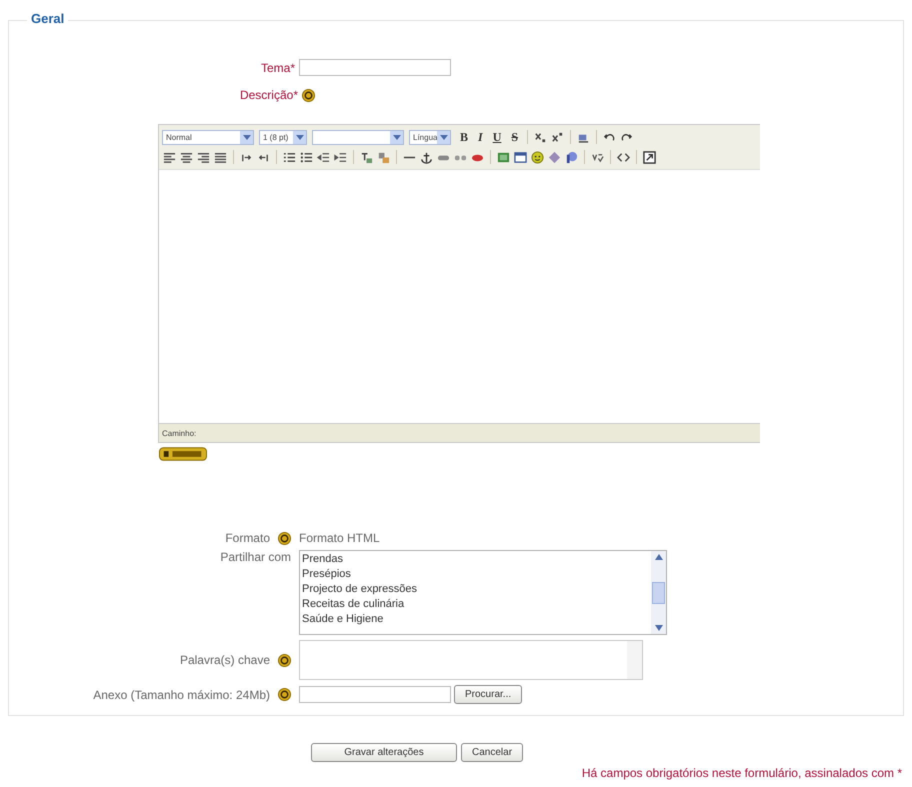  What do you see at coordinates (541, 137) in the screenshot?
I see `subscript-icon` at bounding box center [541, 137].